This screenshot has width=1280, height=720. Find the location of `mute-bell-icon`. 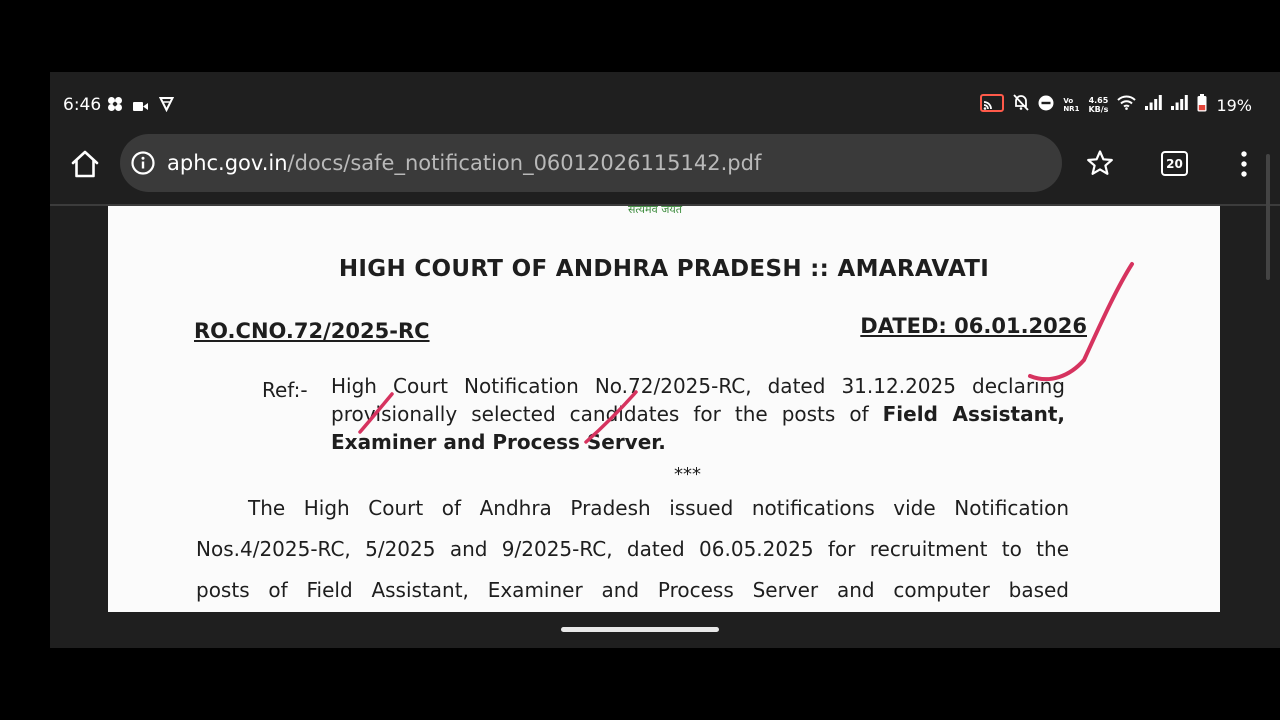

mute-bell-icon is located at coordinates (1021, 105).